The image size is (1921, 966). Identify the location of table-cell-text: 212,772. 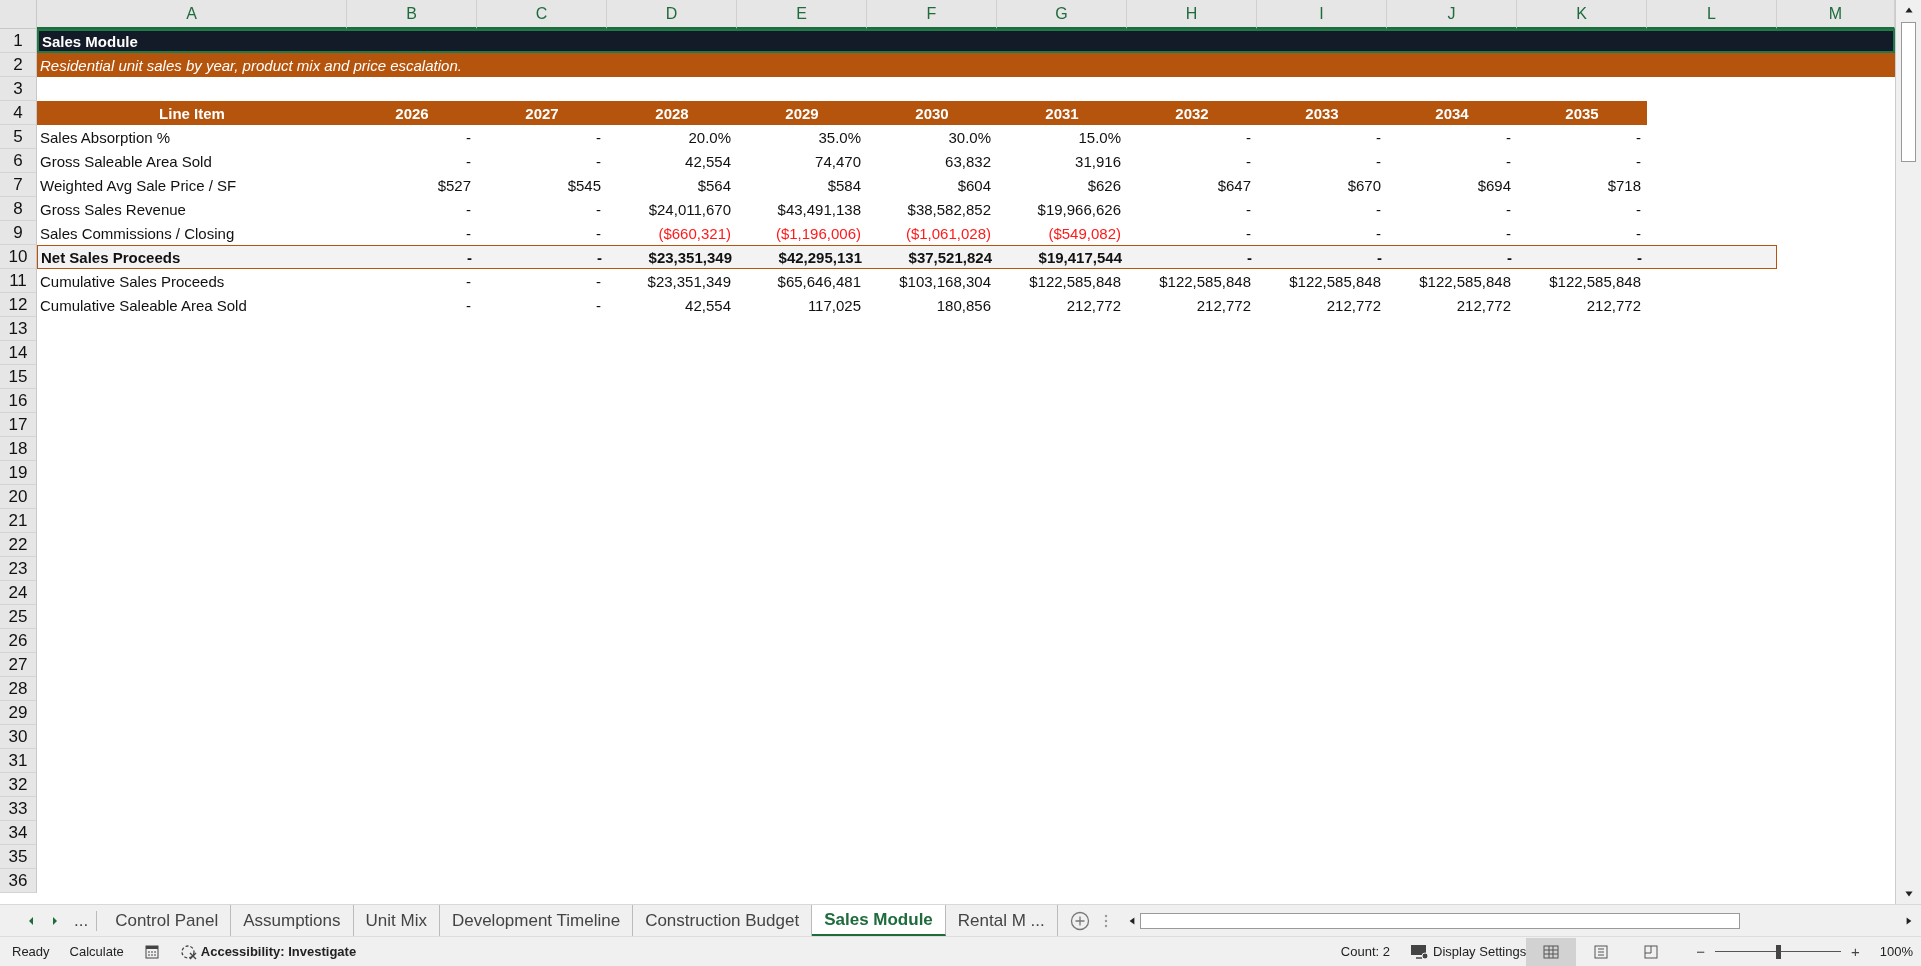
(1093, 305).